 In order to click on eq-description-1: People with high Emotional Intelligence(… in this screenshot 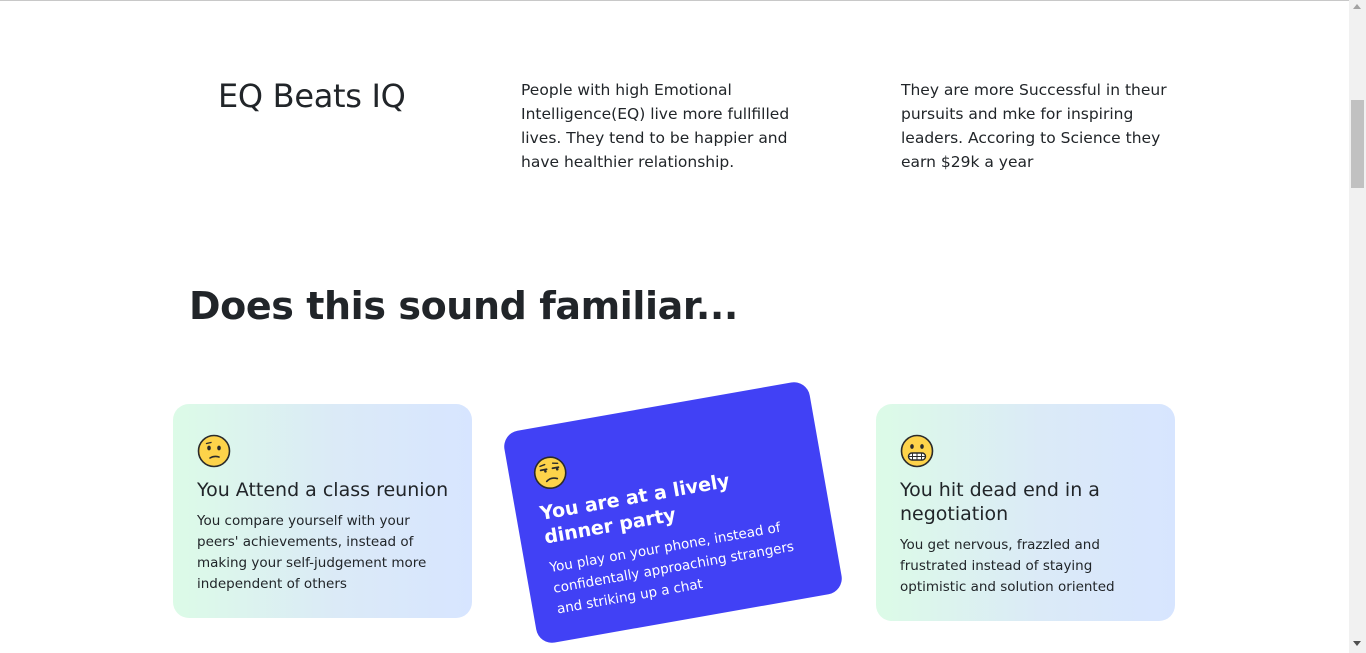, I will do `click(655, 126)`.